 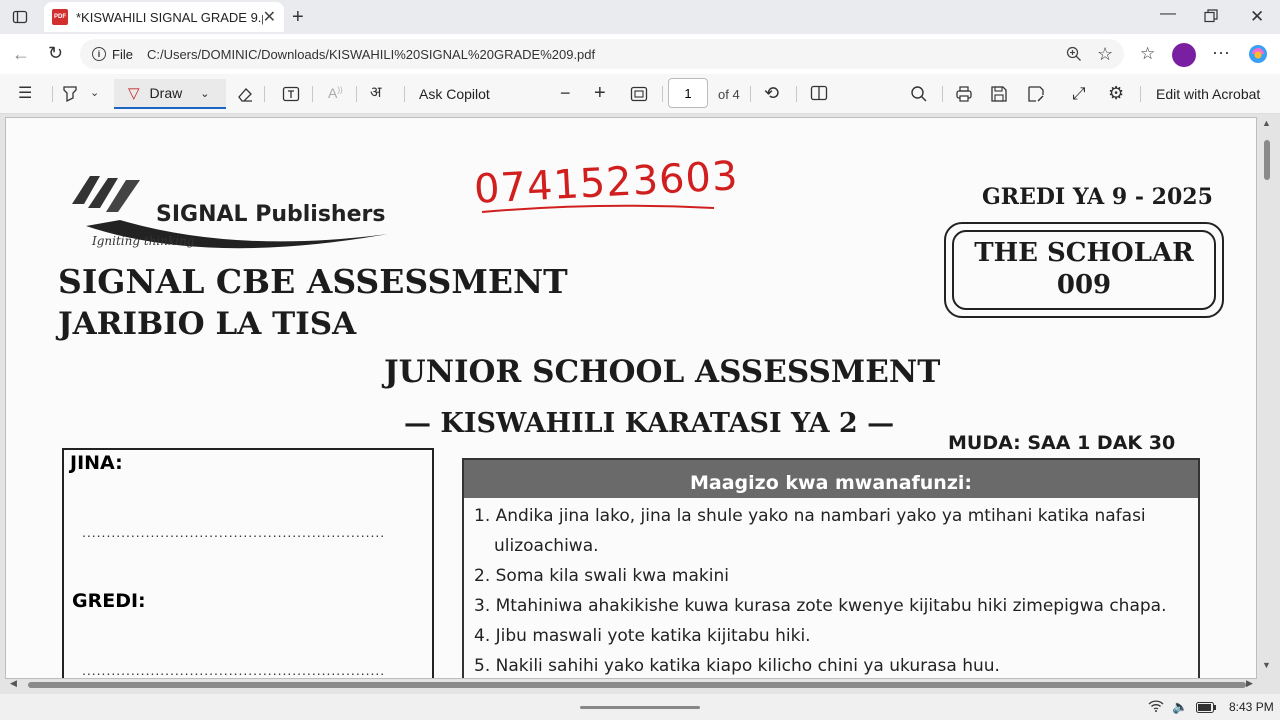 What do you see at coordinates (1266, 123) in the screenshot?
I see `scroll-up-arrow: ▲` at bounding box center [1266, 123].